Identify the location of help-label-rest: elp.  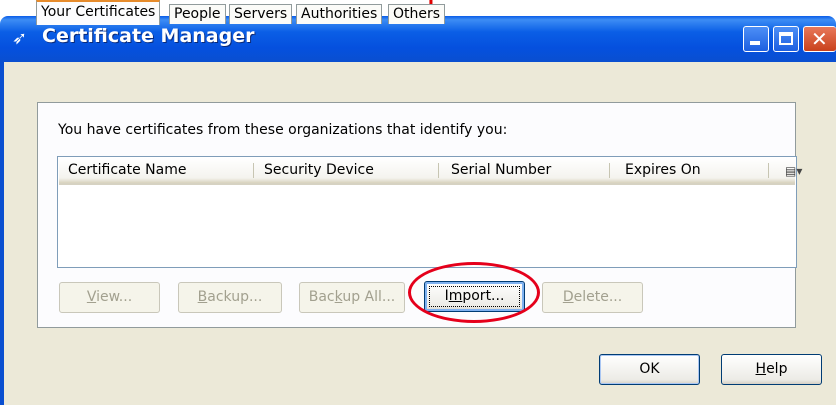
(777, 369).